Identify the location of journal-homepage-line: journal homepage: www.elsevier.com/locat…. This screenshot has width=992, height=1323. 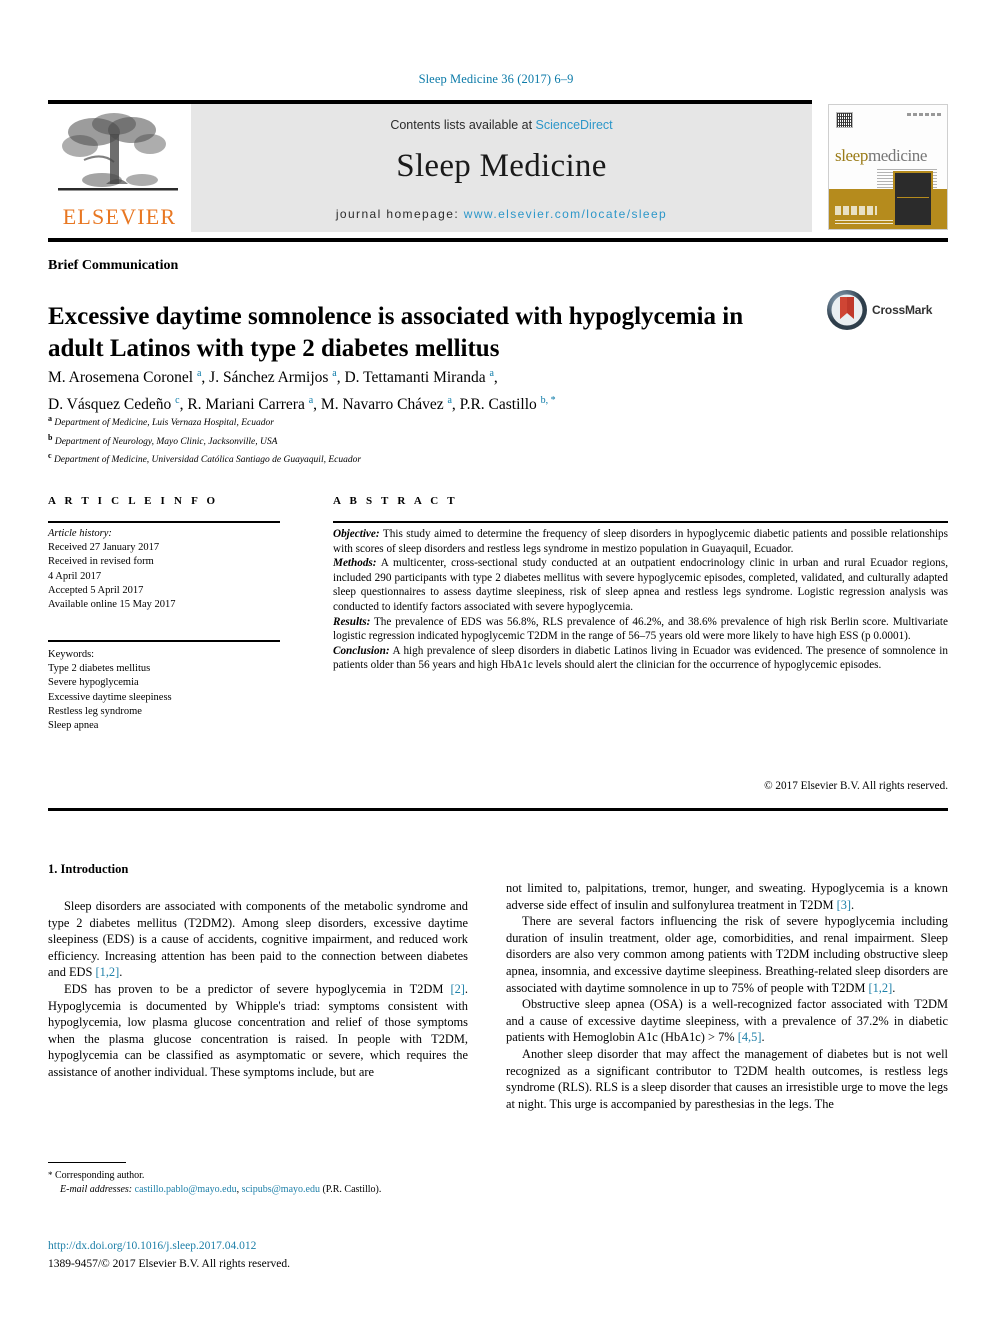
(501, 214).